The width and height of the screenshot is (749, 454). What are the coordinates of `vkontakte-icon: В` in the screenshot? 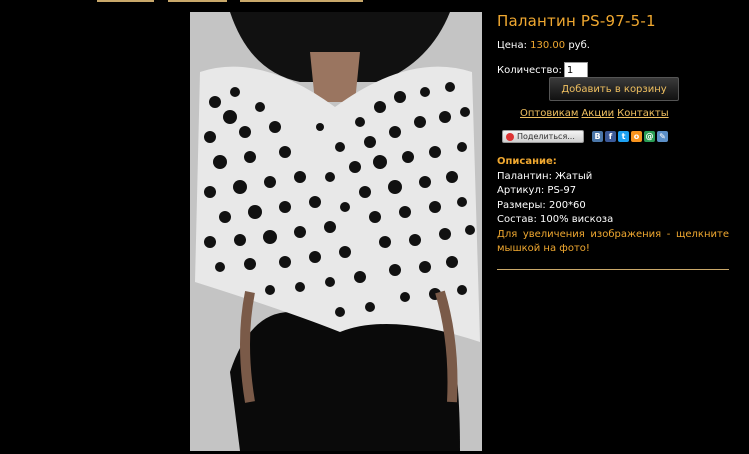 It's located at (597, 136).